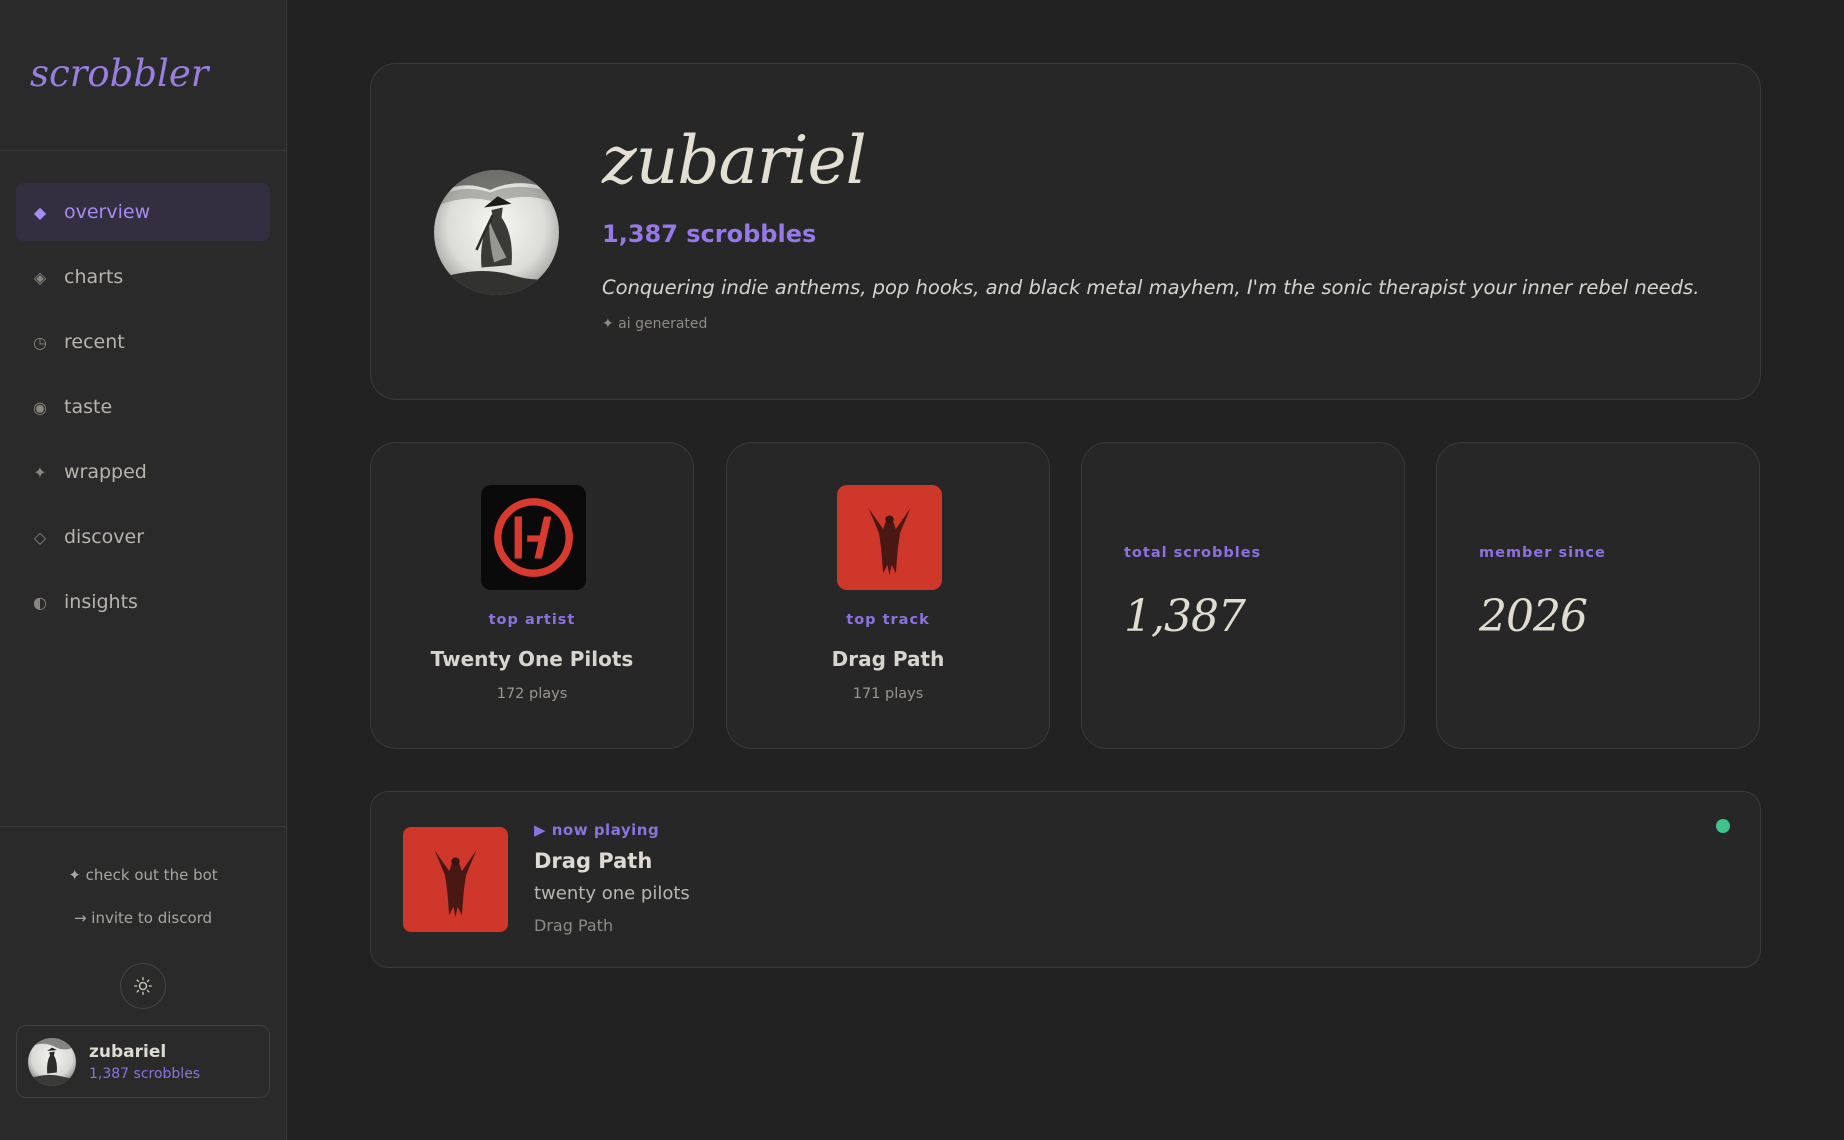  What do you see at coordinates (88, 407) in the screenshot?
I see `sidebar-item-label: taste` at bounding box center [88, 407].